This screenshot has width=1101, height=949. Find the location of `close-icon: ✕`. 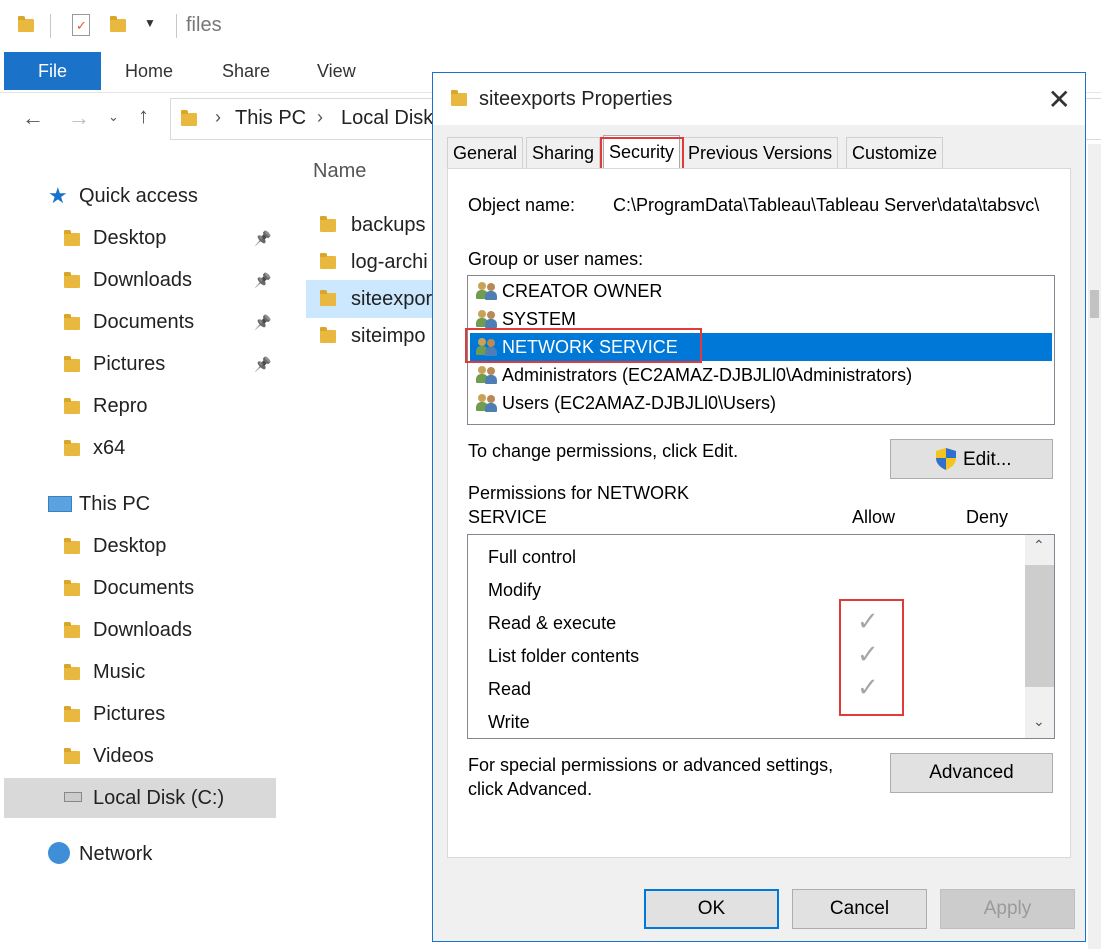

close-icon: ✕ is located at coordinates (1059, 99).